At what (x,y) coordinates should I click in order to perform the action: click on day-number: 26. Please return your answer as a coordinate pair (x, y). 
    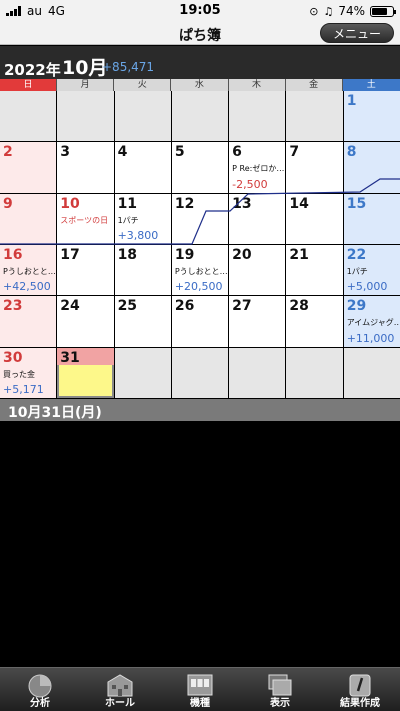
    Looking at the image, I should click on (184, 306).